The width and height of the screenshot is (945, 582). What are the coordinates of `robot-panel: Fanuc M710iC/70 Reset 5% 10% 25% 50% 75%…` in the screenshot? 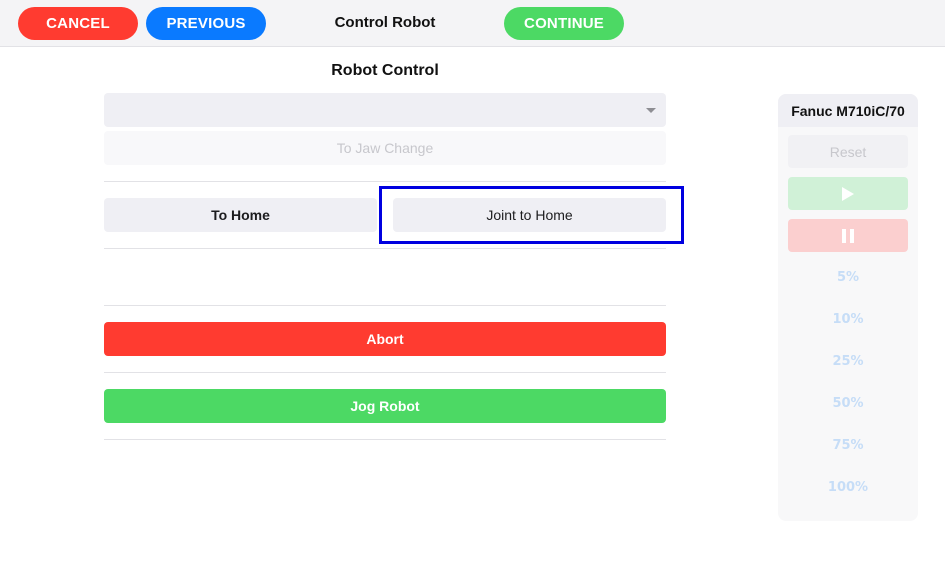 It's located at (848, 307).